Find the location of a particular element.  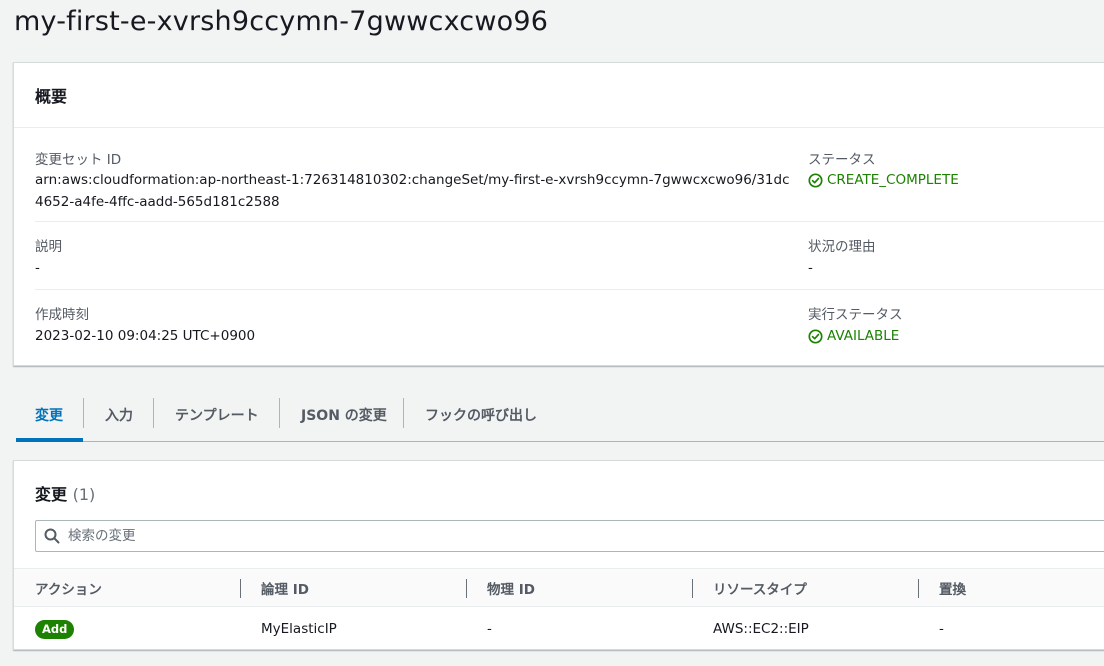

created-value: 2023-02-10 09:04:25 UTC+0900 is located at coordinates (145, 336).